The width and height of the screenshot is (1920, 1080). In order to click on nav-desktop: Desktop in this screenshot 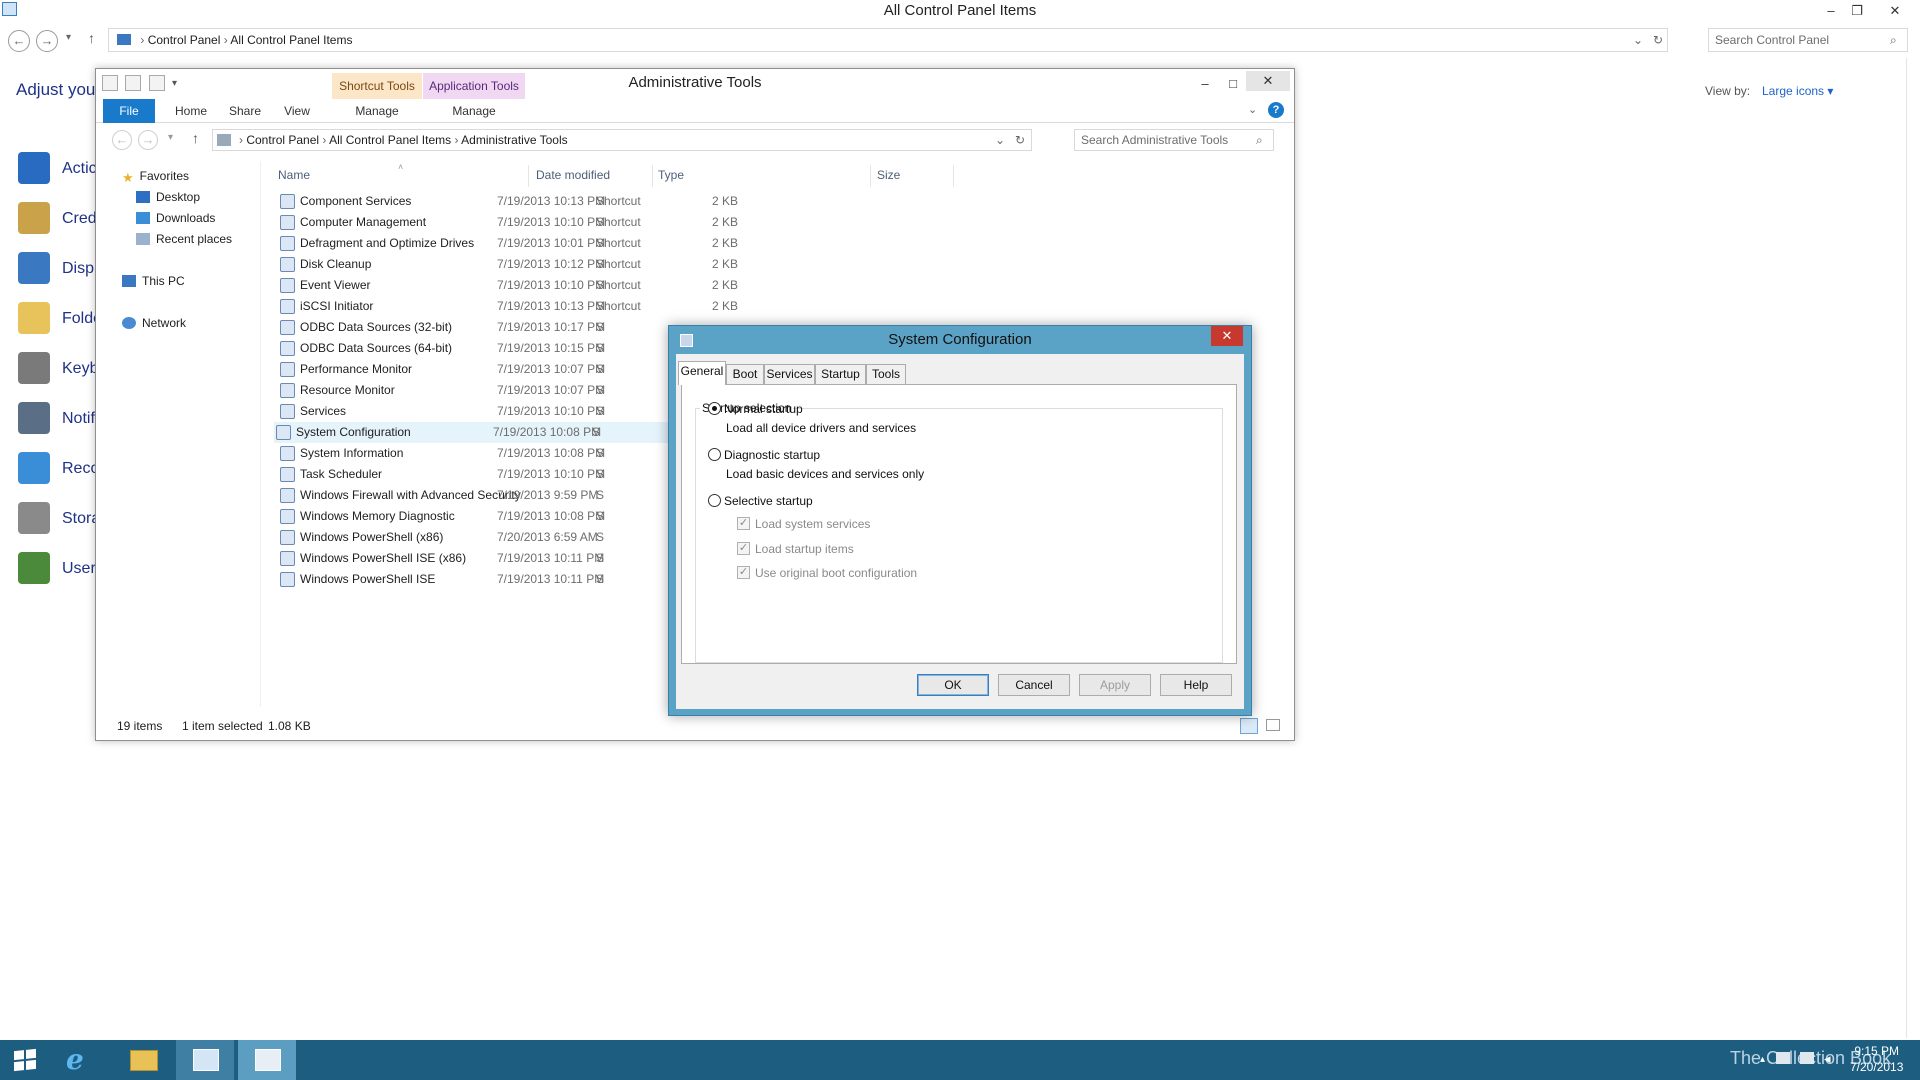, I will do `click(168, 197)`.